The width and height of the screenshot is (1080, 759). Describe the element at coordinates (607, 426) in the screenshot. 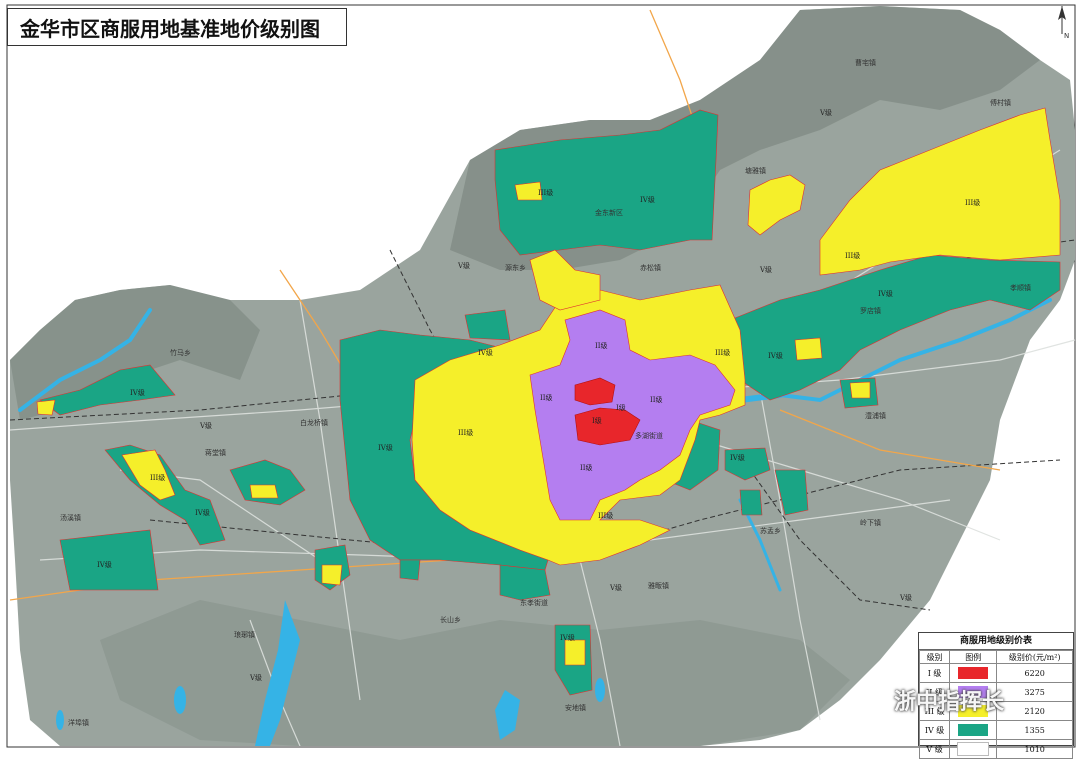

I see `zone-i-south` at that location.